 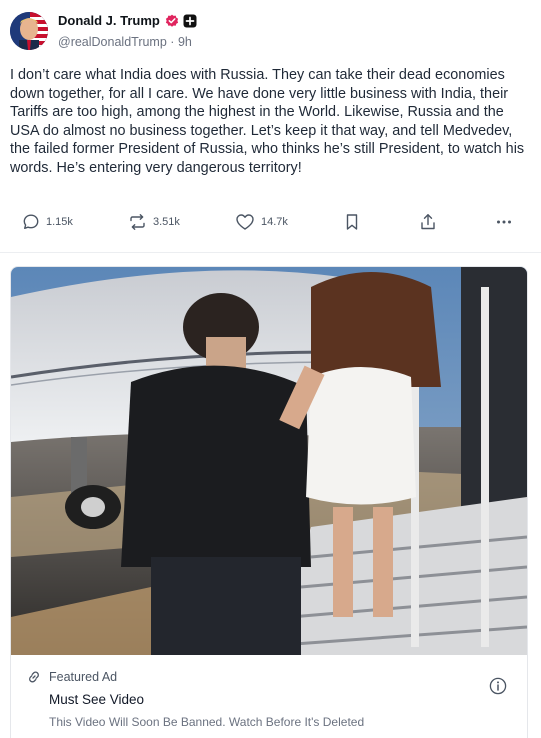 I want to click on info-icon, so click(x=498, y=686).